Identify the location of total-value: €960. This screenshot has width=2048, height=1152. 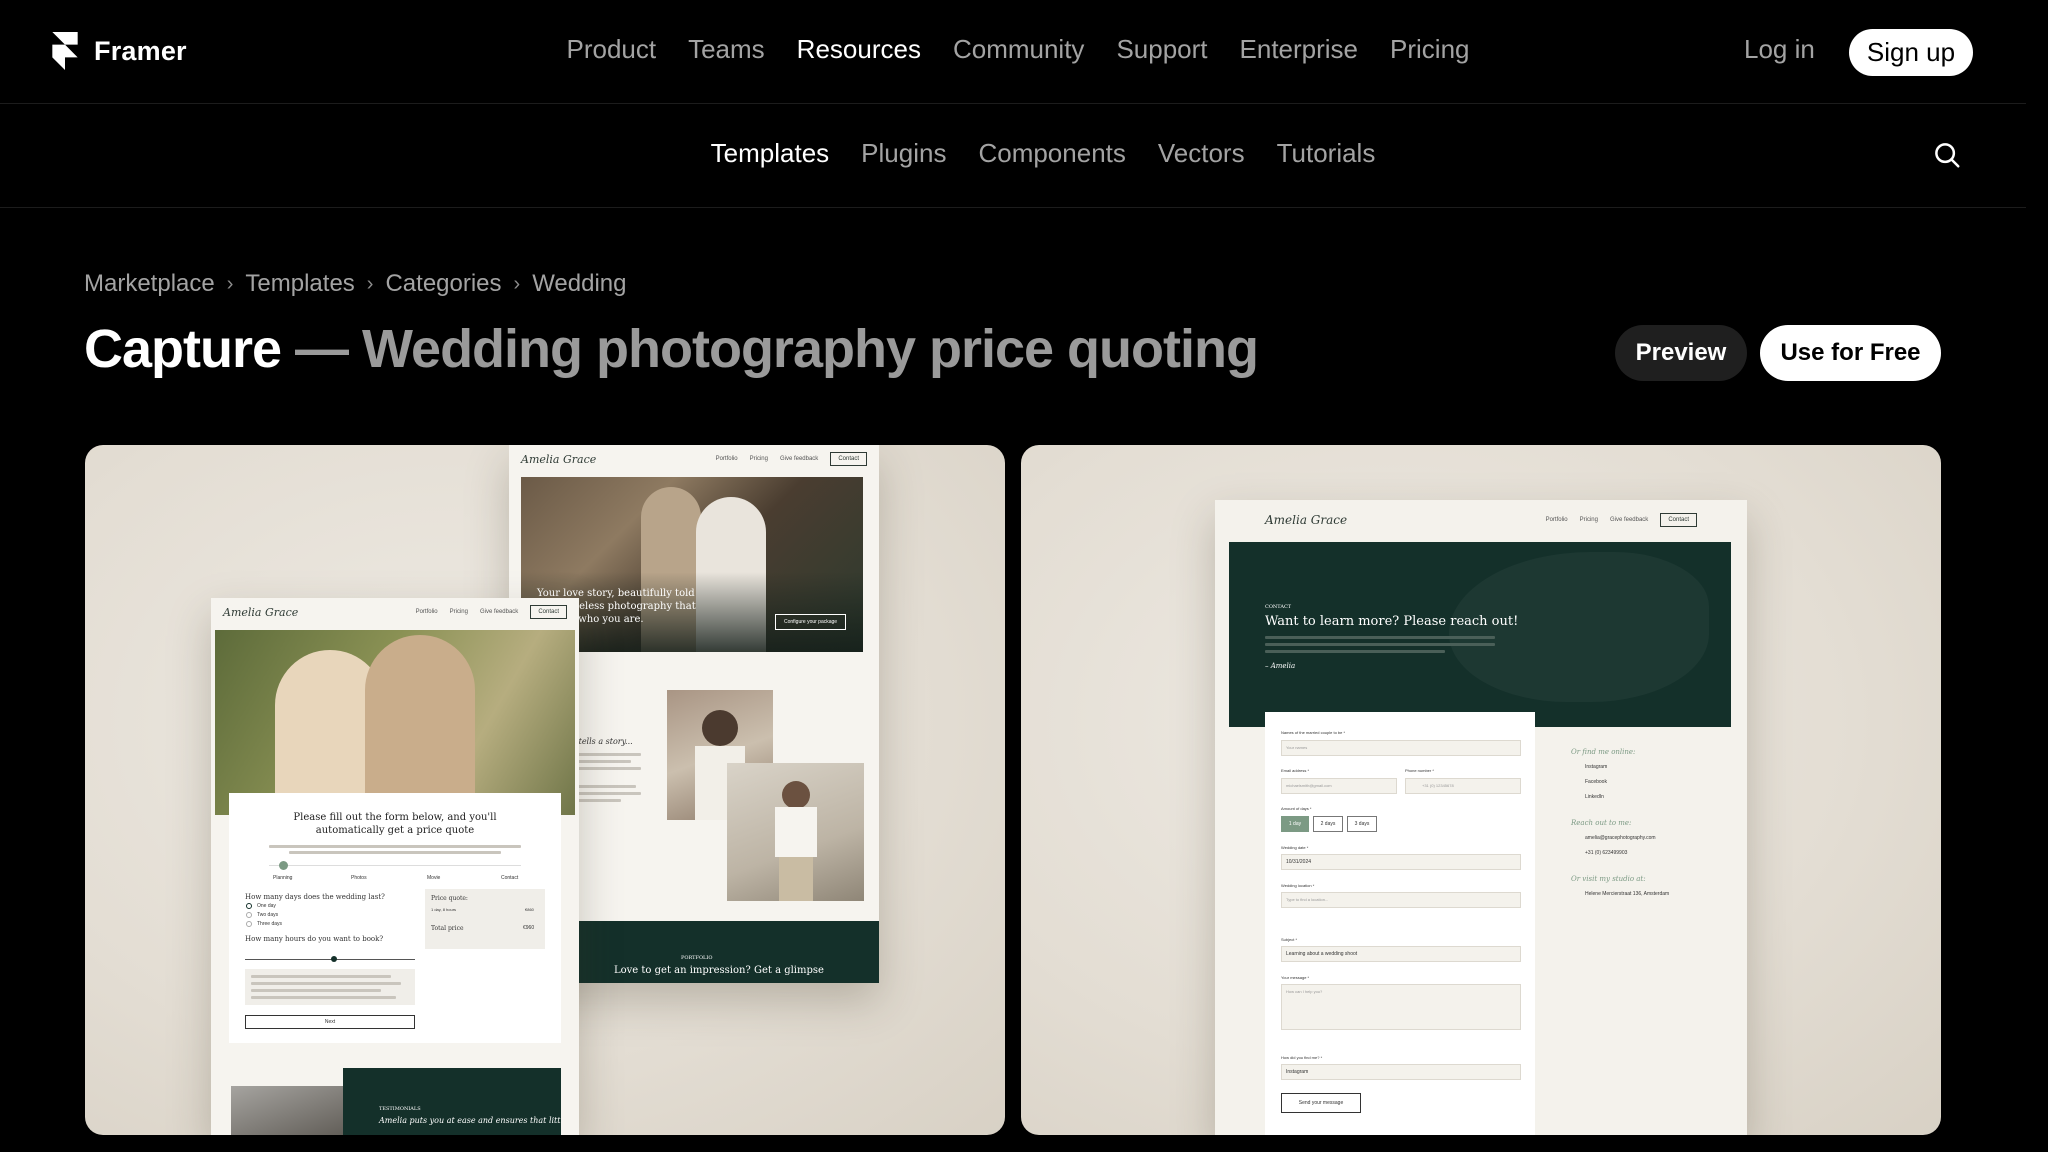
(529, 928).